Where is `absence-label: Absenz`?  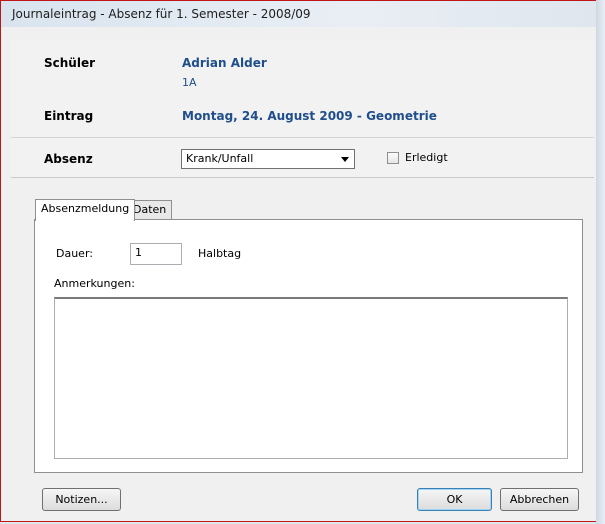
absence-label: Absenz is located at coordinates (68, 159).